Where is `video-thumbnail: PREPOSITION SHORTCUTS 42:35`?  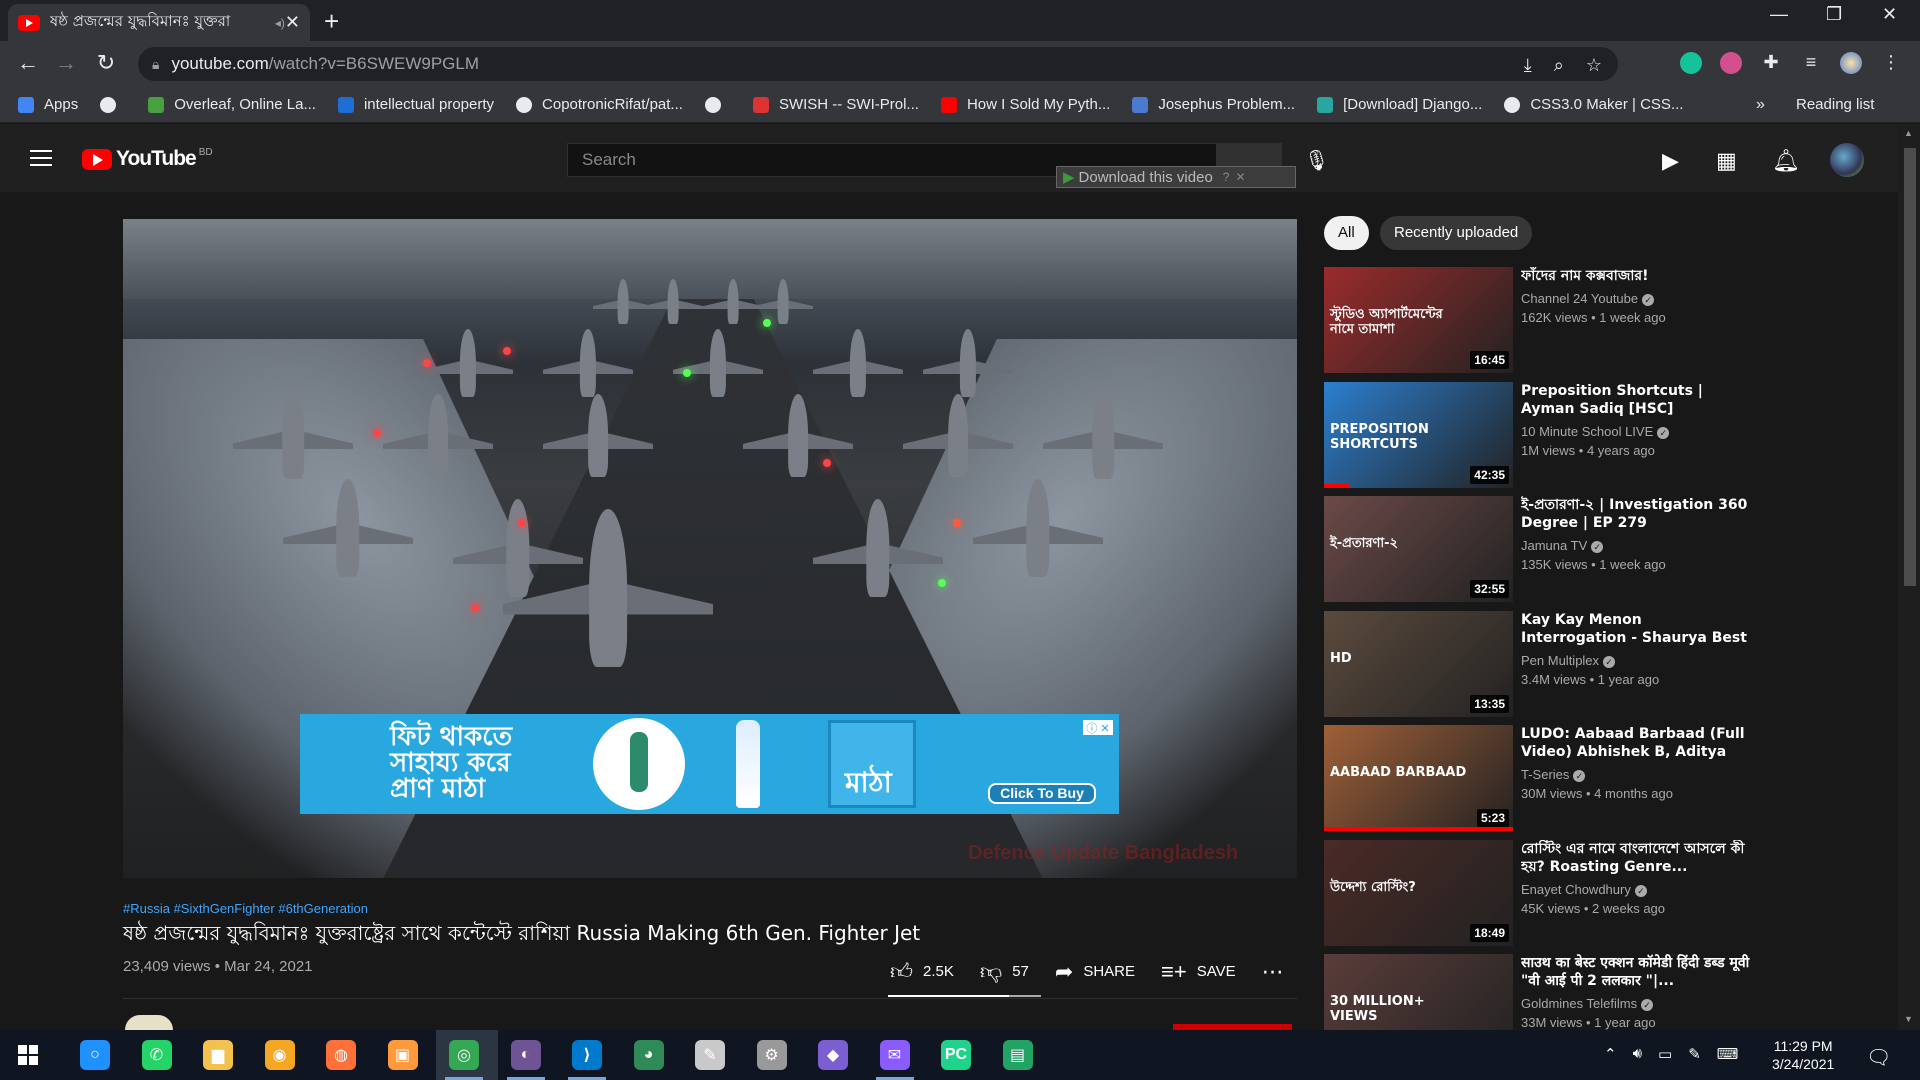 video-thumbnail: PREPOSITION SHORTCUTS 42:35 is located at coordinates (1418, 434).